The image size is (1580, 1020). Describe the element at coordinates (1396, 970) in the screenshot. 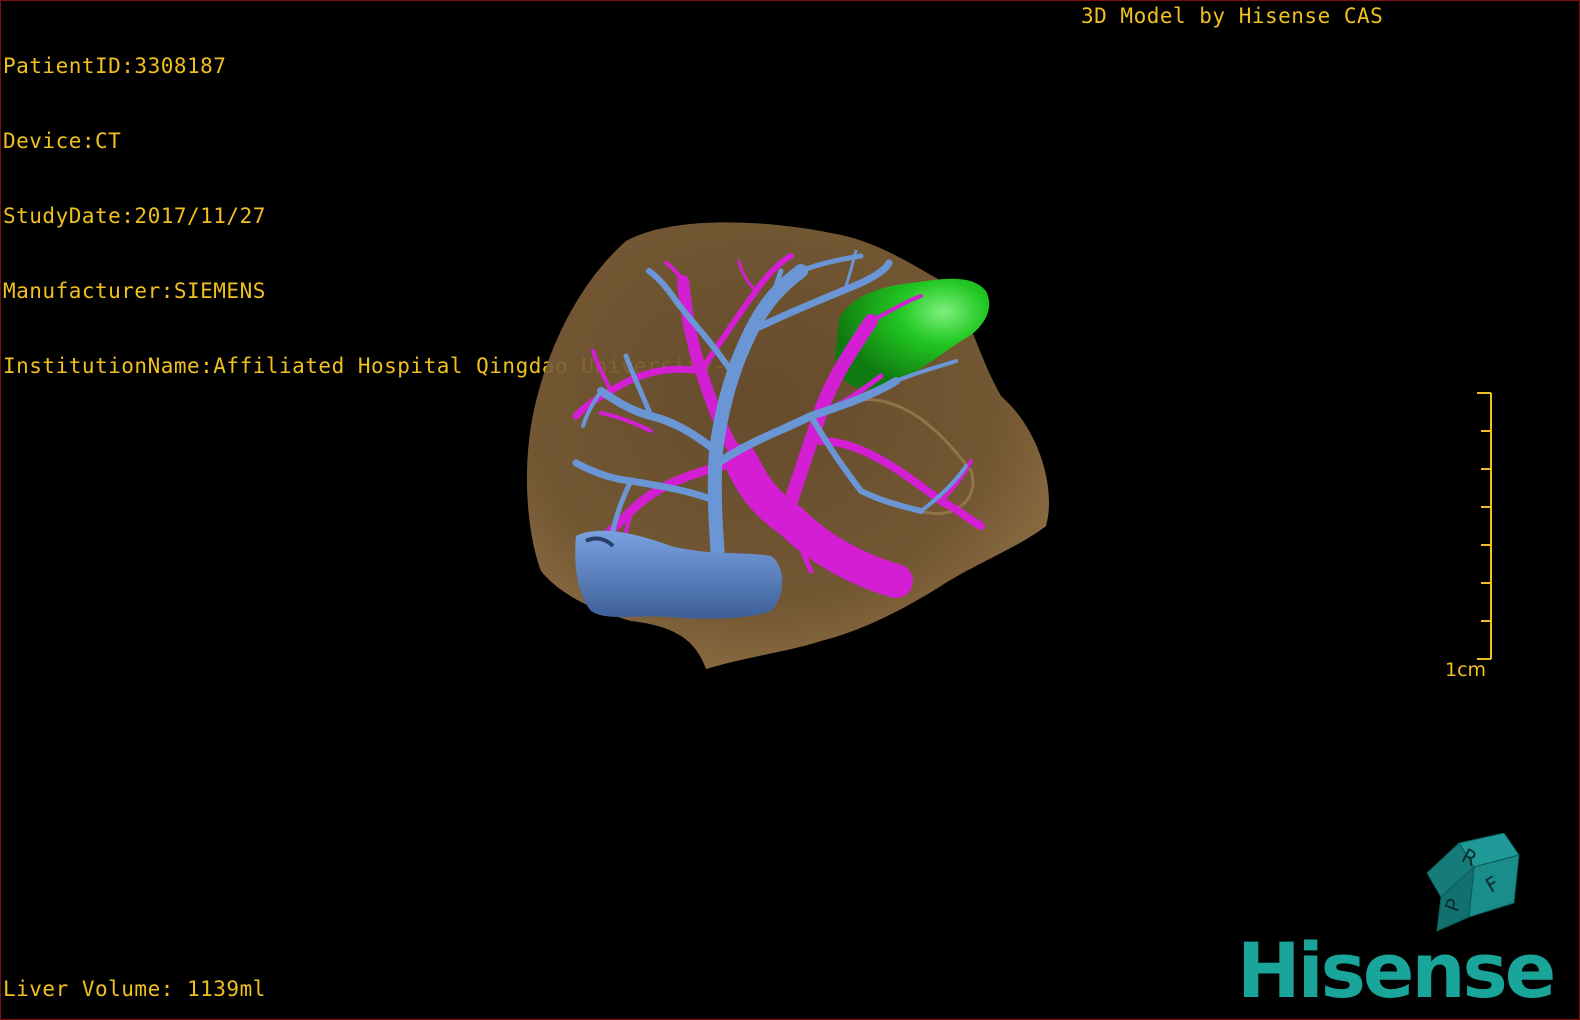

I see `hisense-logo: Hisense` at that location.